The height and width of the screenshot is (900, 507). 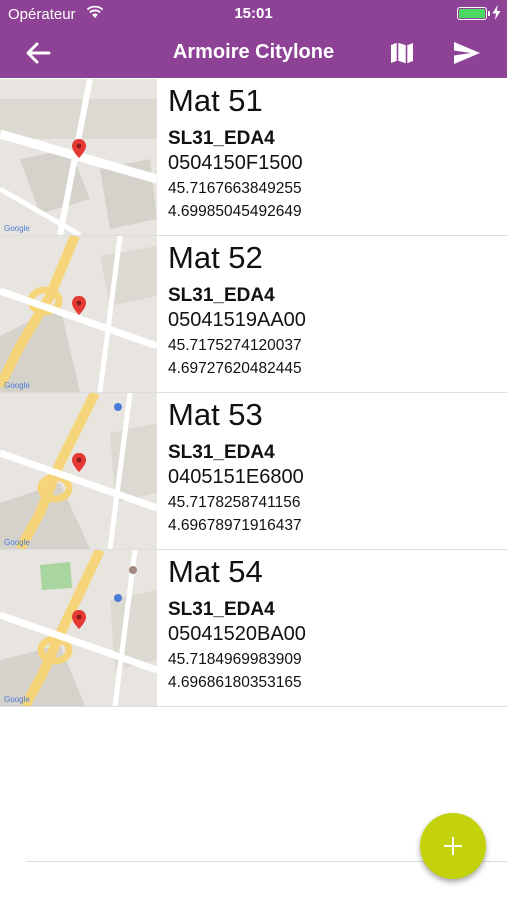 What do you see at coordinates (467, 53) in the screenshot?
I see `send-icon` at bounding box center [467, 53].